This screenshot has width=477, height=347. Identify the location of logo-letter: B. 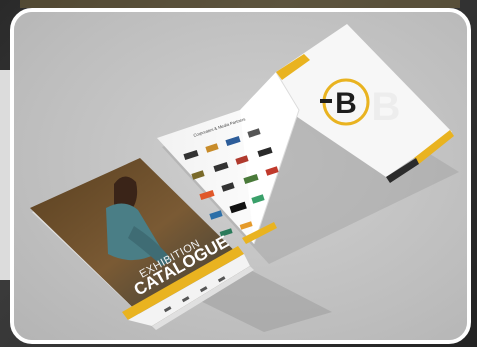
(346, 103).